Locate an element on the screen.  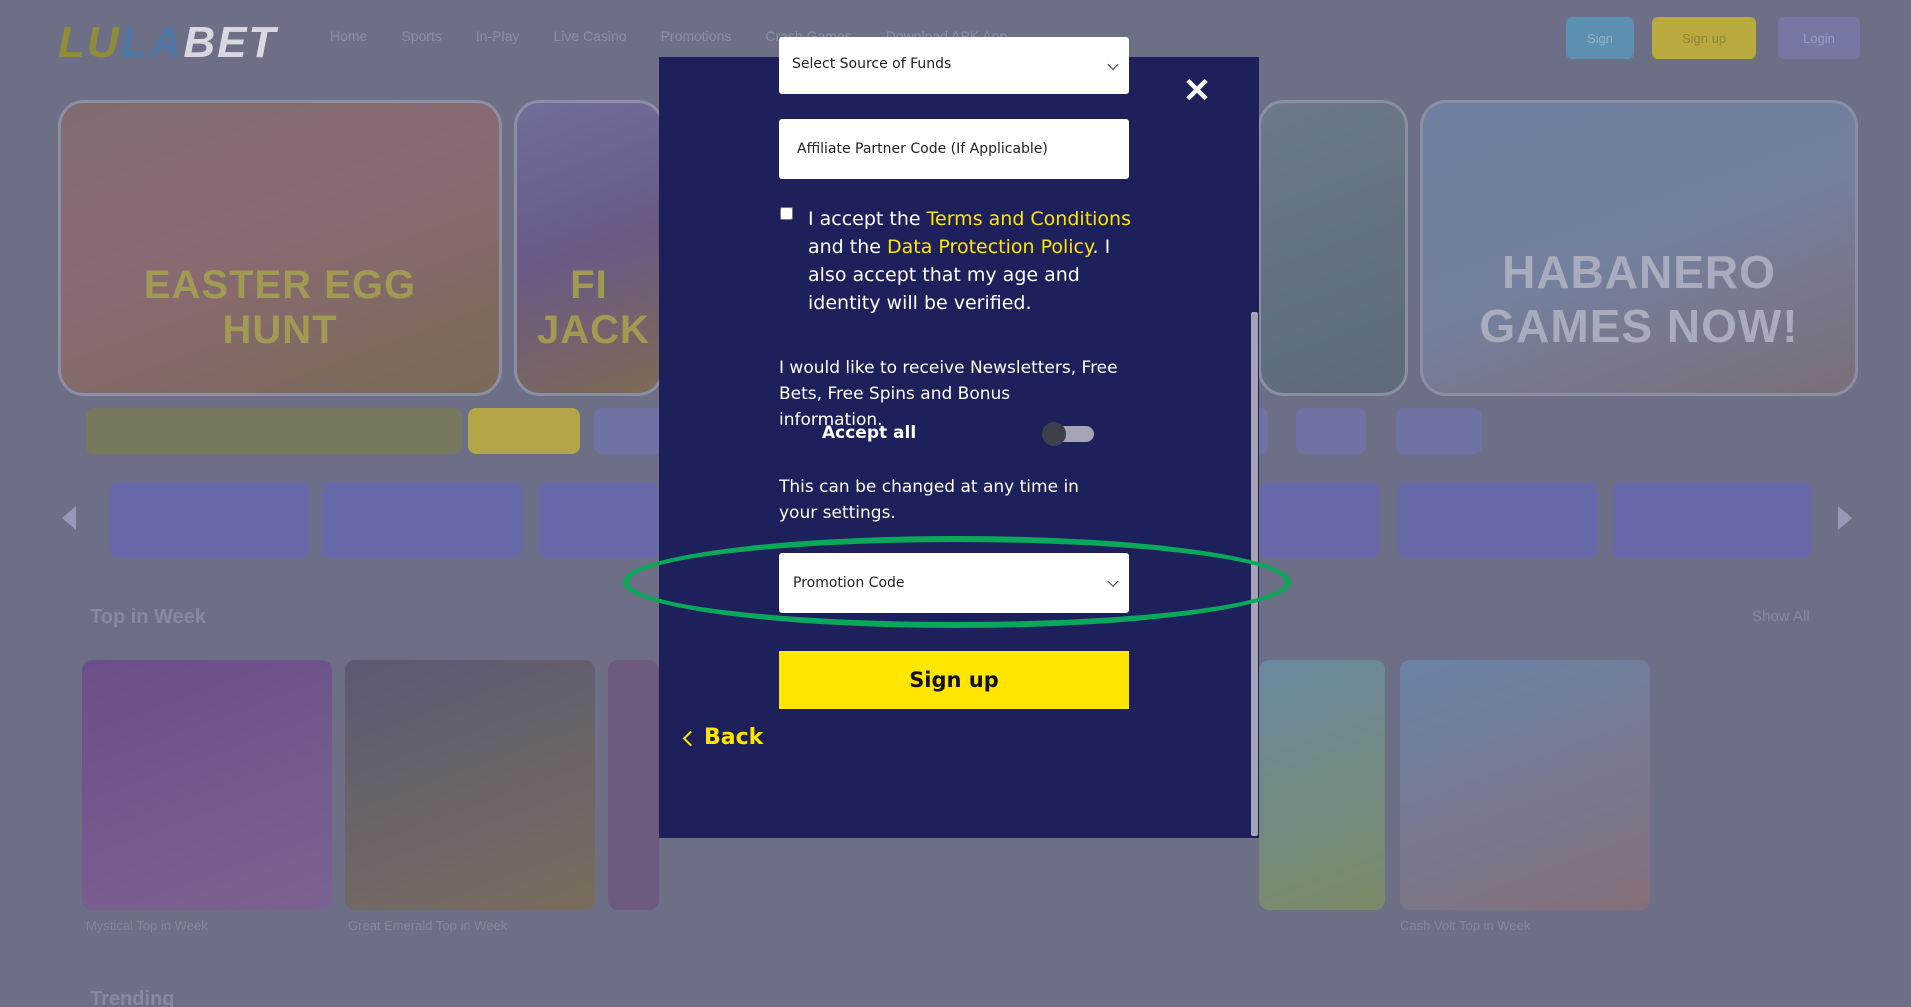
show-all-link: Show All is located at coordinates (1781, 616).